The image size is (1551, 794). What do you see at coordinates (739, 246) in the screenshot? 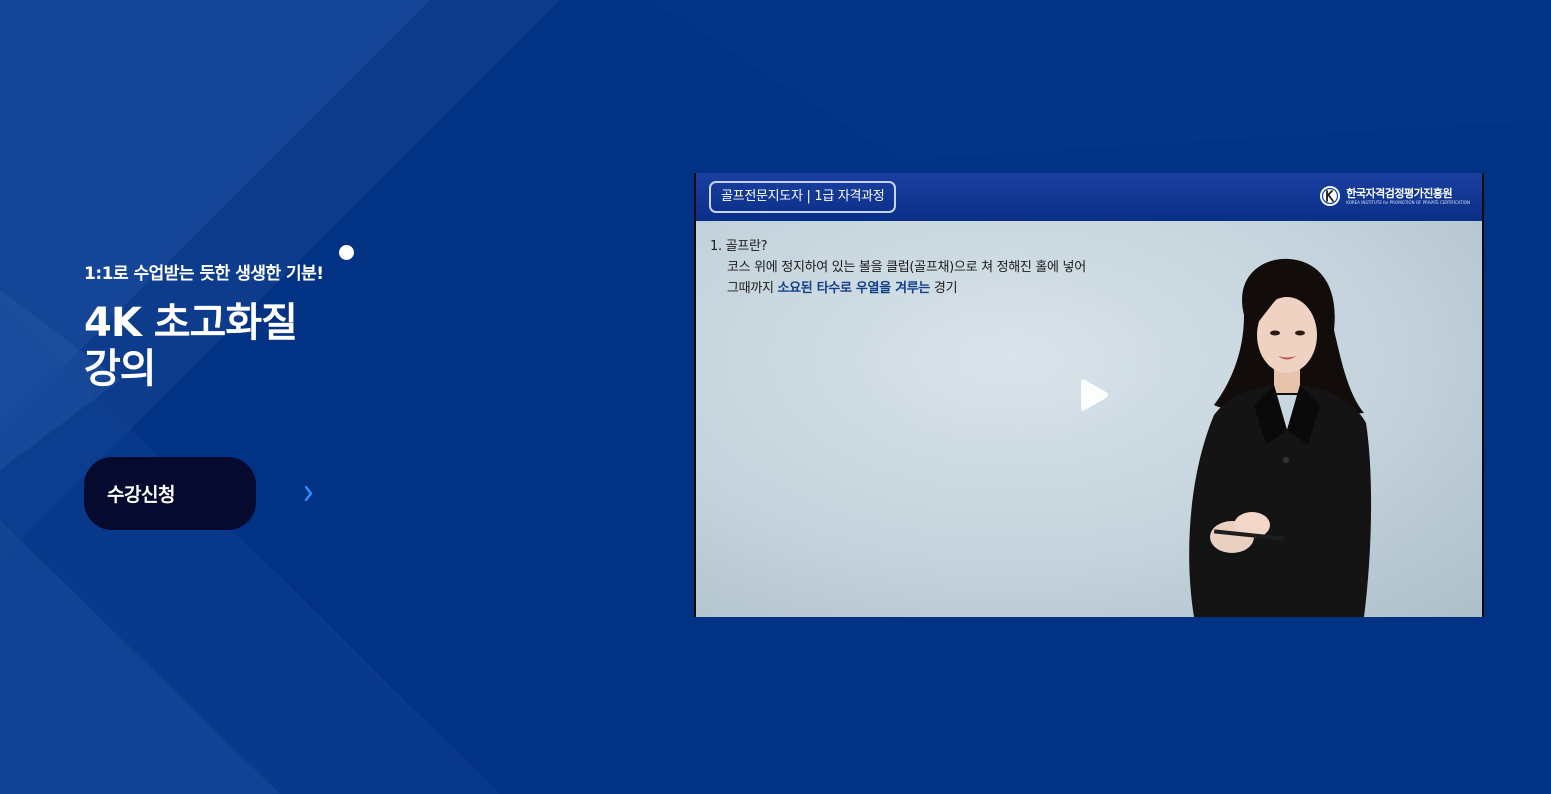
I see `slide-heading: 1. 골프란?` at bounding box center [739, 246].